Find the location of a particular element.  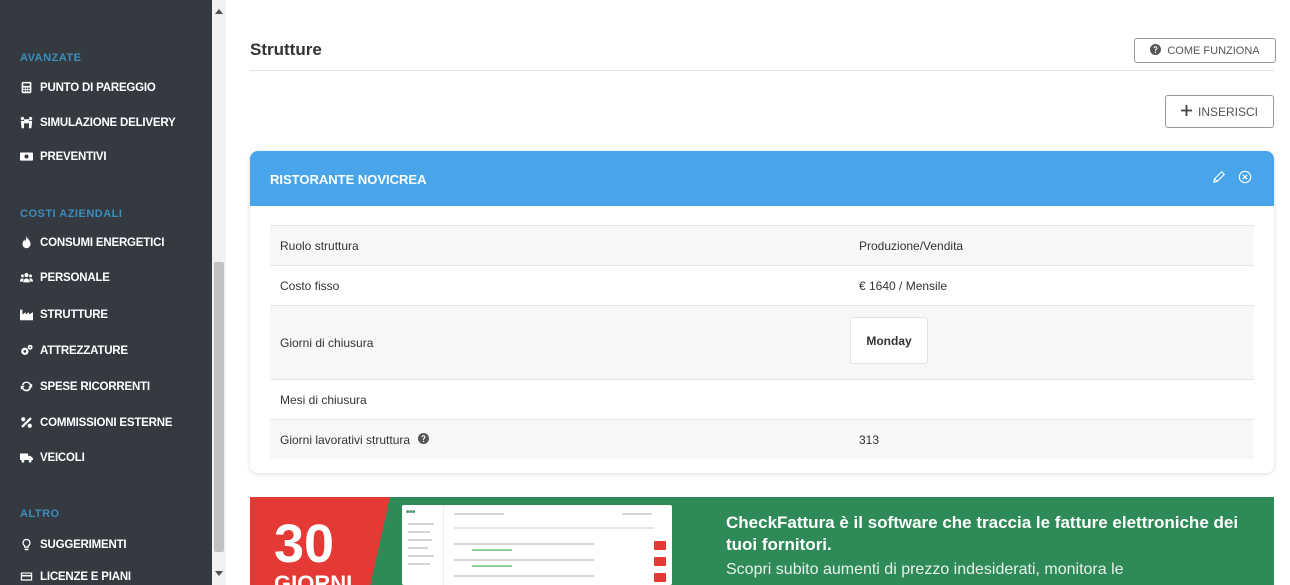

sidebar-item-veicoli: VEICOLI is located at coordinates (52, 457).